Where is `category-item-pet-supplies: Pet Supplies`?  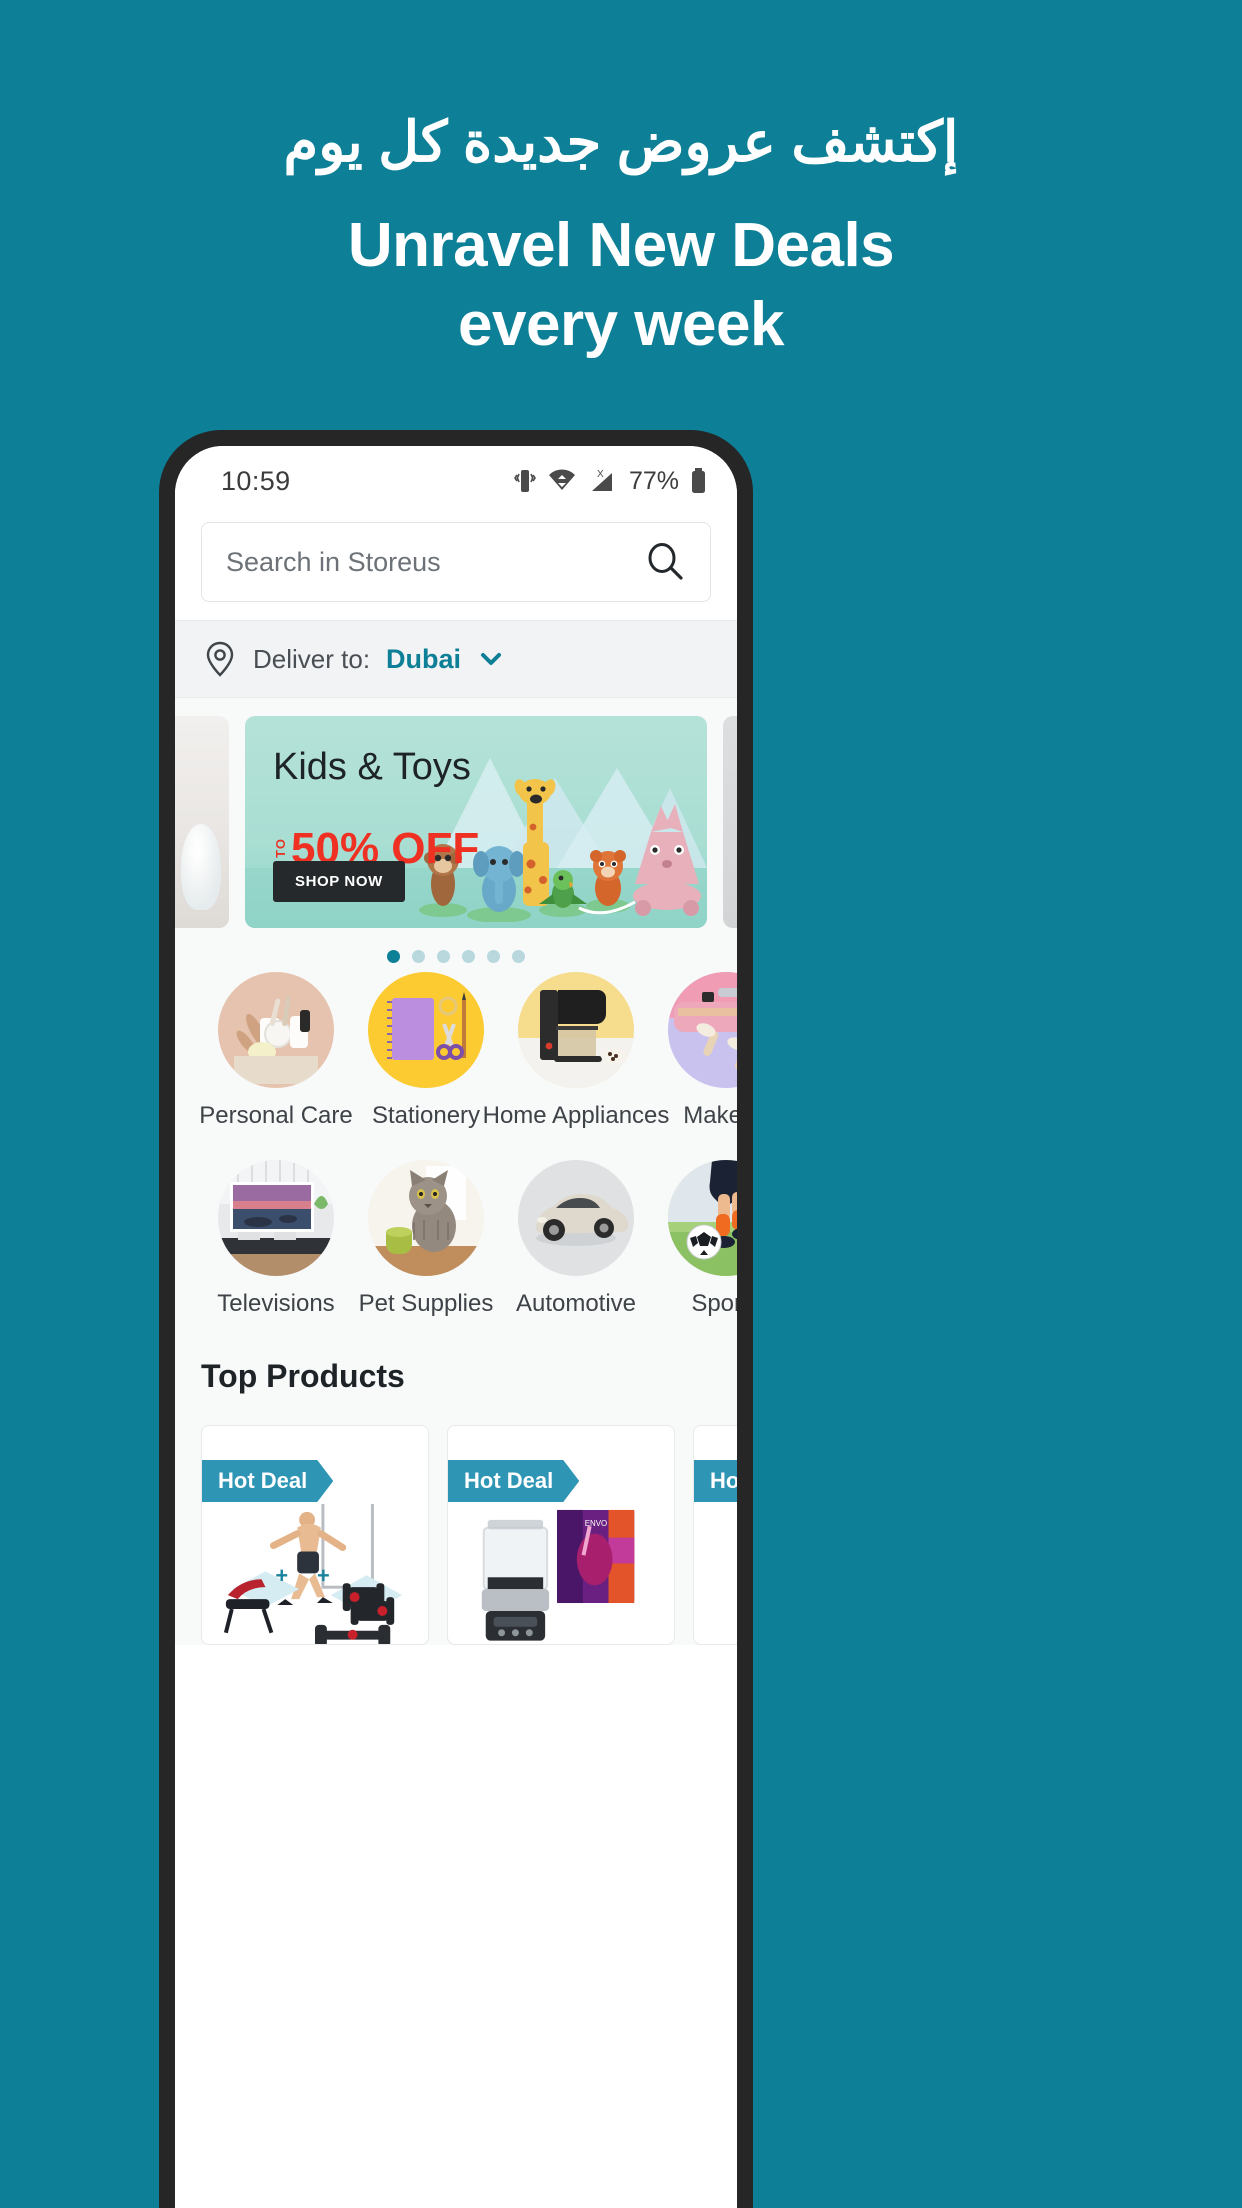 category-item-pet-supplies: Pet Supplies is located at coordinates (426, 1239).